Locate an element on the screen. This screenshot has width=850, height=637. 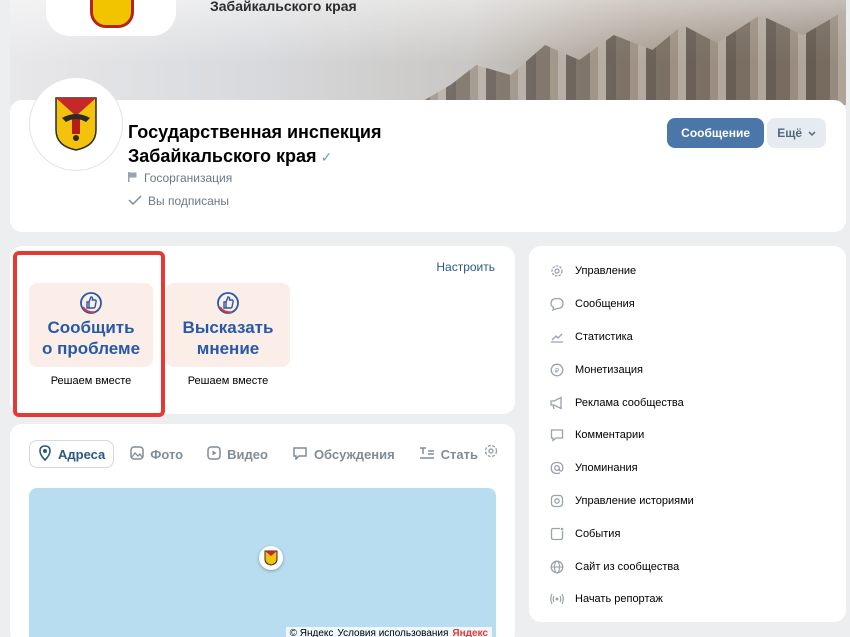
menu-item-label: Сообщения is located at coordinates (605, 304).